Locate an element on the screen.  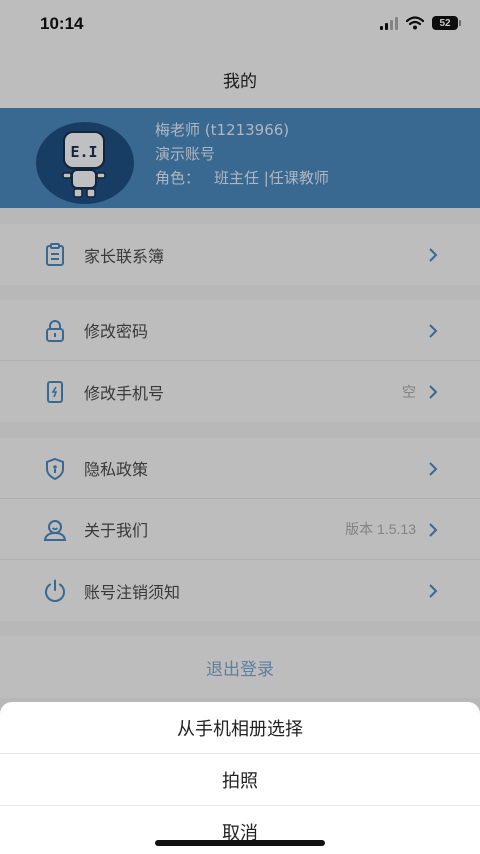
take-photo-button: 拍照 is located at coordinates (240, 780).